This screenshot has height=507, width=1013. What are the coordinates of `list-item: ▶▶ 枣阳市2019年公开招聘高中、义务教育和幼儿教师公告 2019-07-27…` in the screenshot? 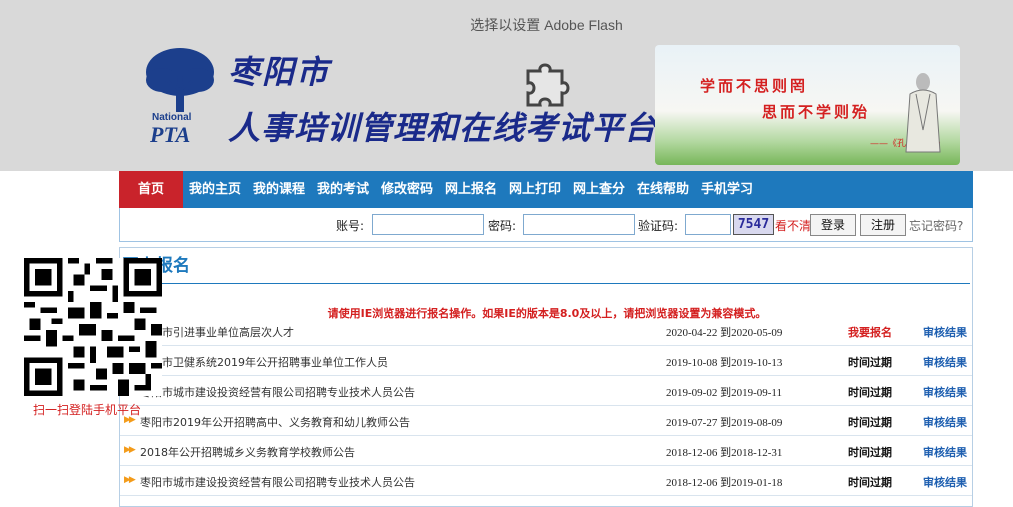 It's located at (546, 421).